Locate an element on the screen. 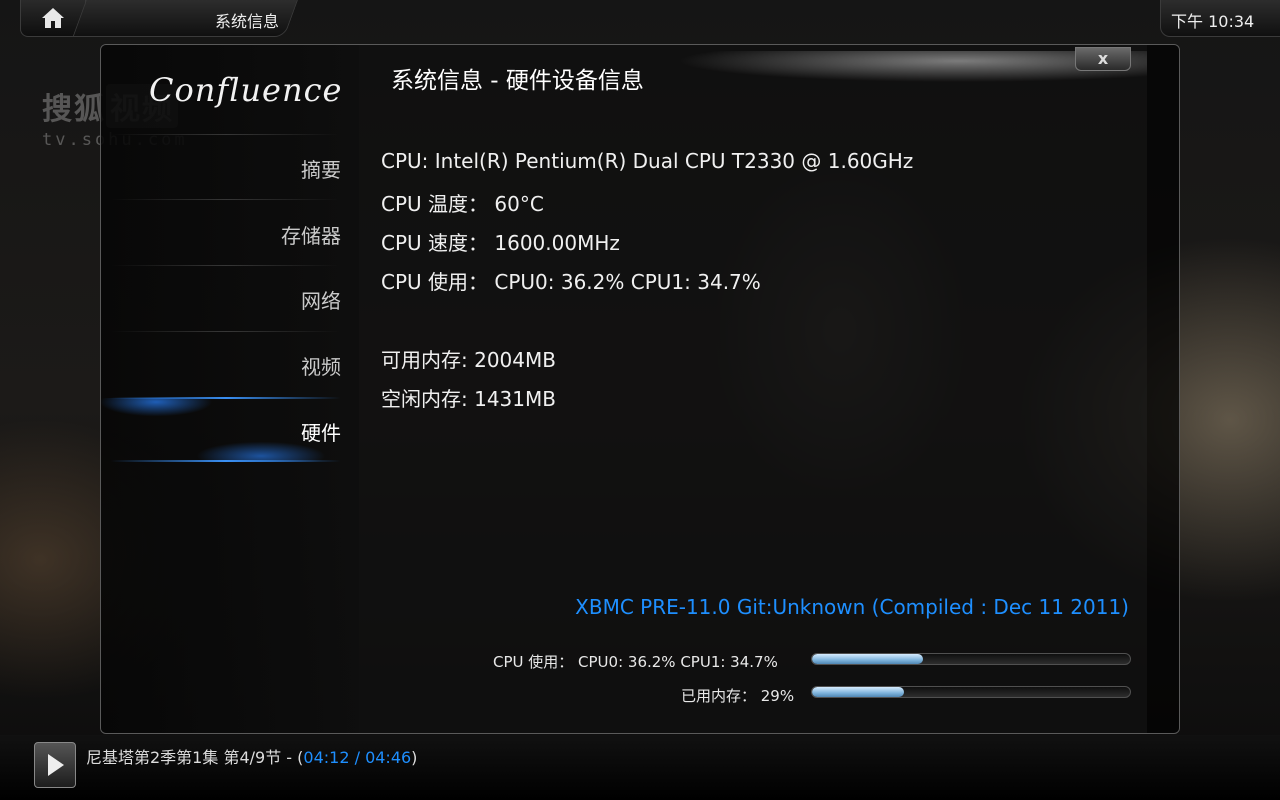 This screenshot has width=1280, height=800. watermark-text-a: 搜狐 is located at coordinates (74, 109).